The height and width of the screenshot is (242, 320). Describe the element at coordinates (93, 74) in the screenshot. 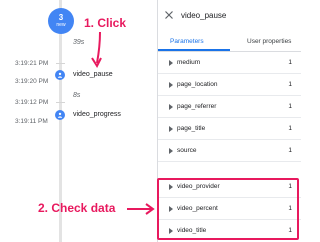

I see `event-video-pause: video_pause` at that location.